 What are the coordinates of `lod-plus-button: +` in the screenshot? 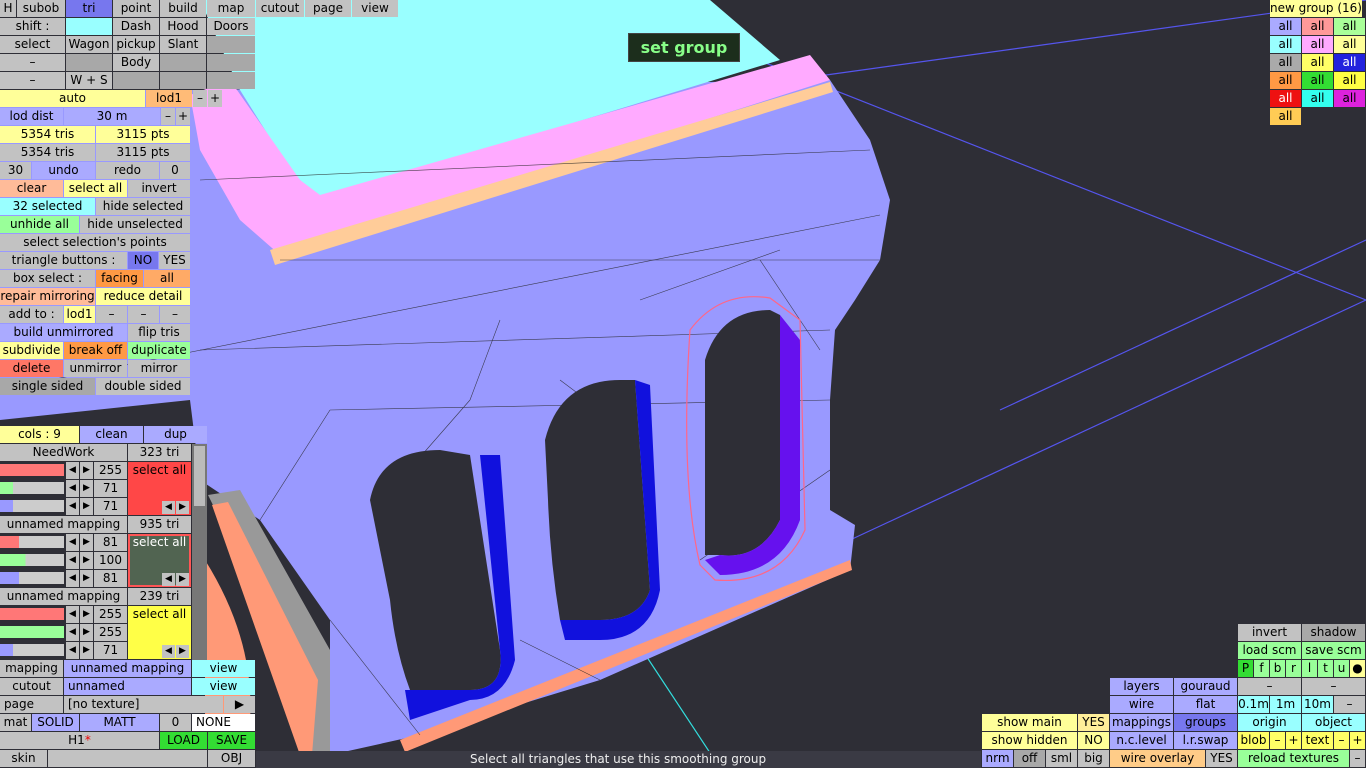 It's located at (215, 98).